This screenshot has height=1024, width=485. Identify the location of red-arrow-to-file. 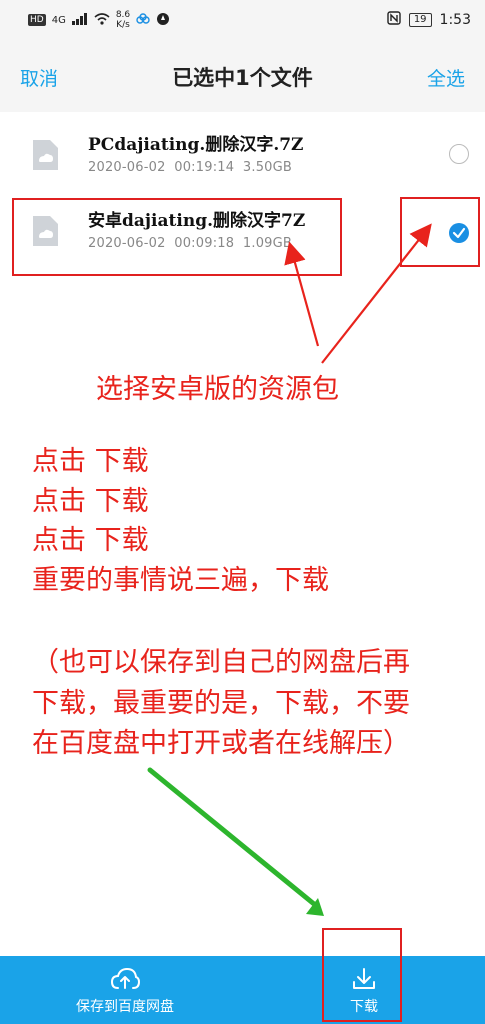
(302, 294).